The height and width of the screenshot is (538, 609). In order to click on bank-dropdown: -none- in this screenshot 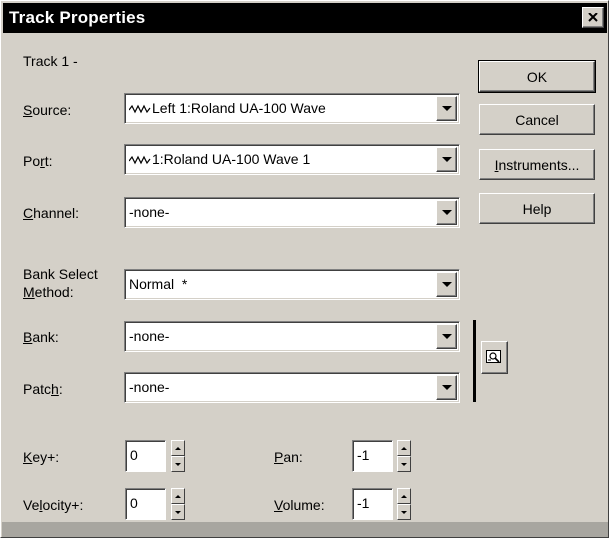, I will do `click(292, 336)`.